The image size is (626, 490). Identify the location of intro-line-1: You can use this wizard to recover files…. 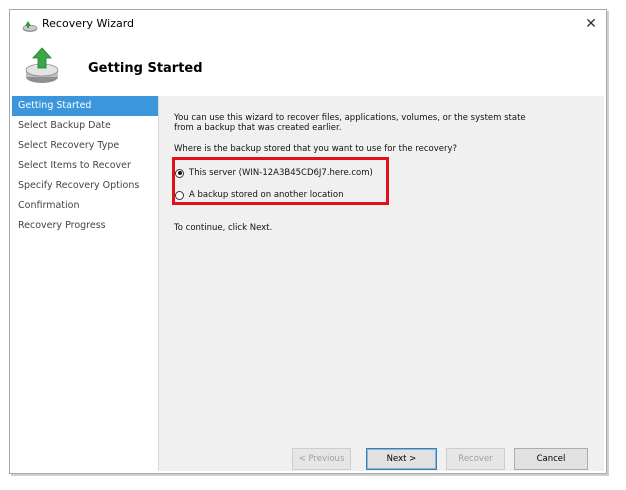
(350, 118).